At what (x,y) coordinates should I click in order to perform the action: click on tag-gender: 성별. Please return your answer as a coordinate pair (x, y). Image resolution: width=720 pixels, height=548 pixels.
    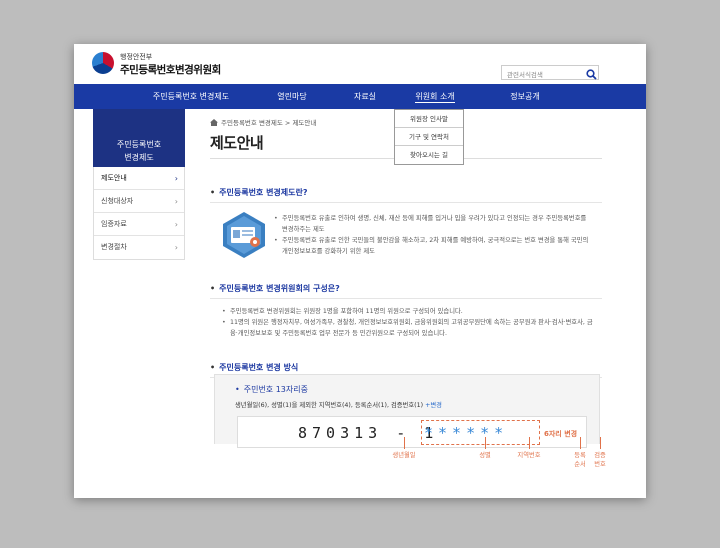
    Looking at the image, I should click on (485, 455).